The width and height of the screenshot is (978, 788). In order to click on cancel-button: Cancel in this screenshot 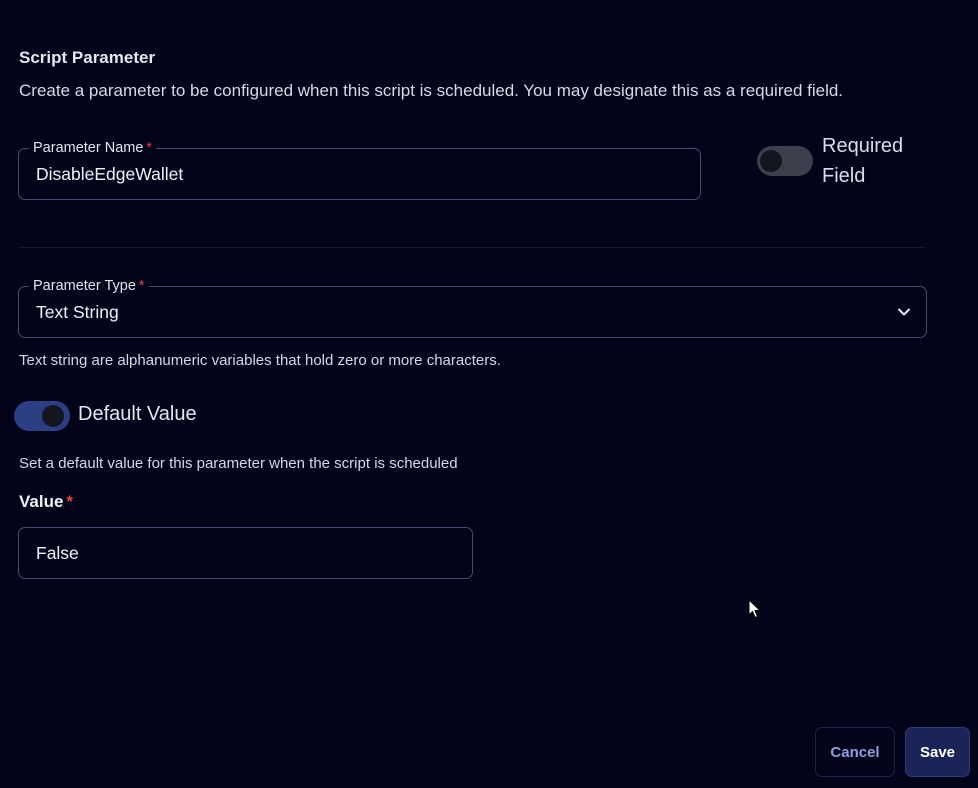, I will do `click(855, 752)`.